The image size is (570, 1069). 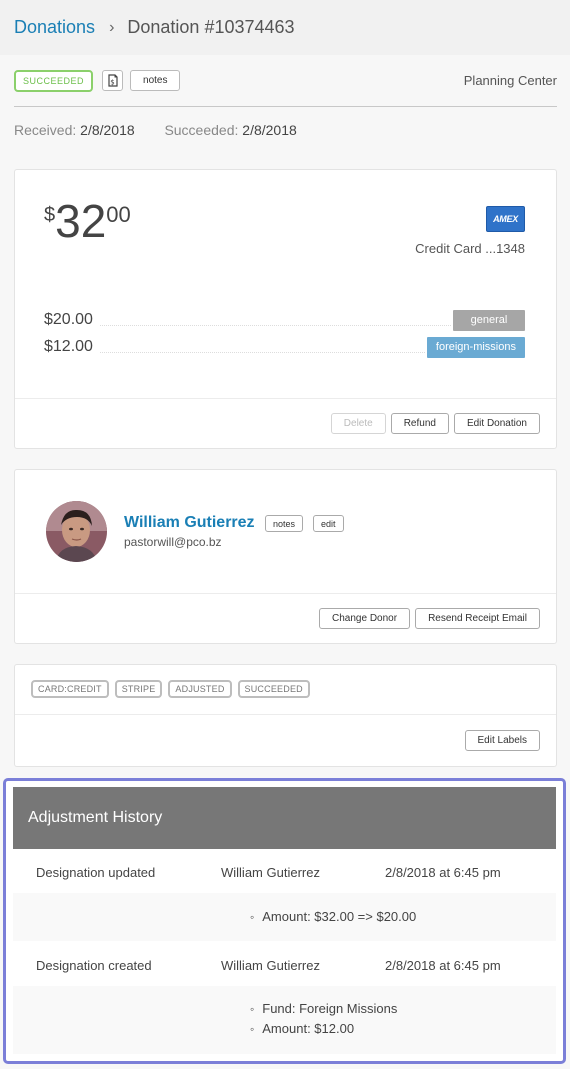 What do you see at coordinates (94, 965) in the screenshot?
I see `history-action: Designation created` at bounding box center [94, 965].